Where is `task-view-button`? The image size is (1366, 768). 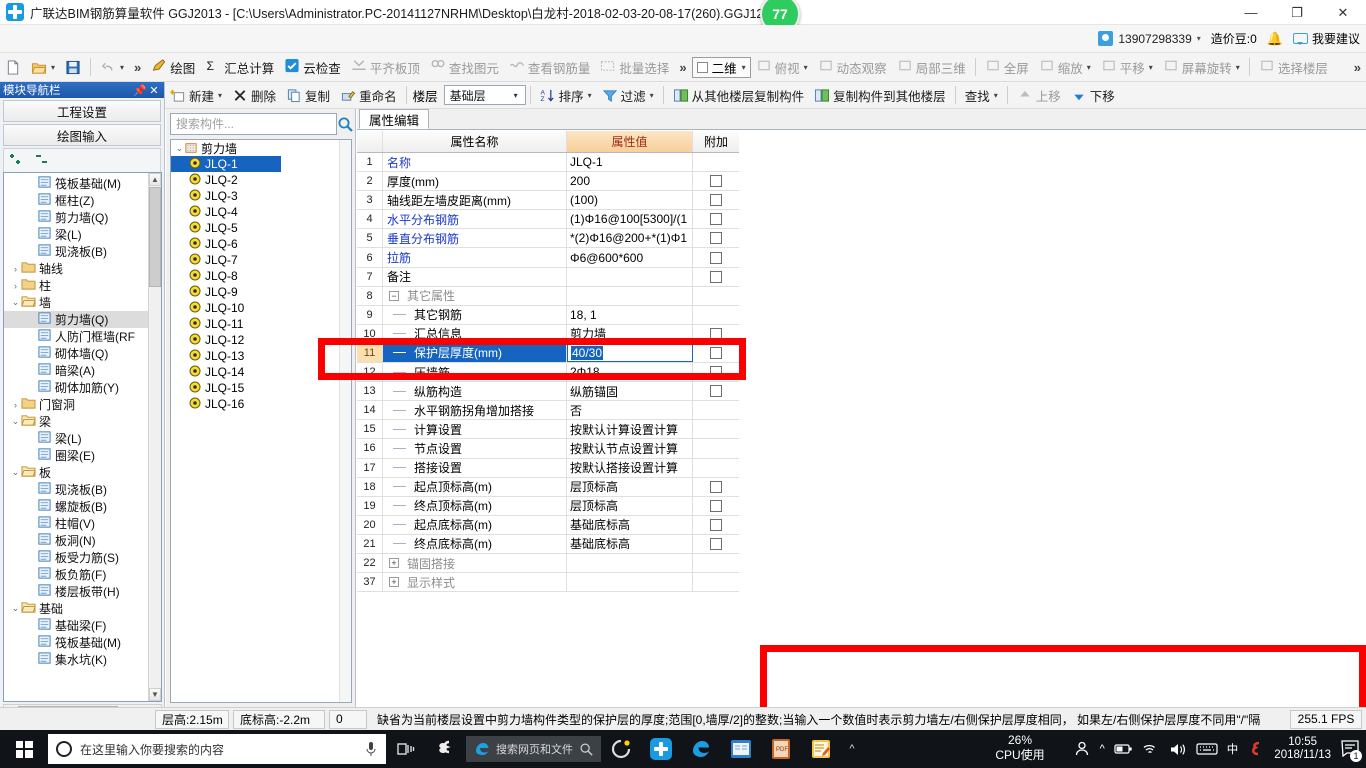
task-view-button is located at coordinates (406, 749).